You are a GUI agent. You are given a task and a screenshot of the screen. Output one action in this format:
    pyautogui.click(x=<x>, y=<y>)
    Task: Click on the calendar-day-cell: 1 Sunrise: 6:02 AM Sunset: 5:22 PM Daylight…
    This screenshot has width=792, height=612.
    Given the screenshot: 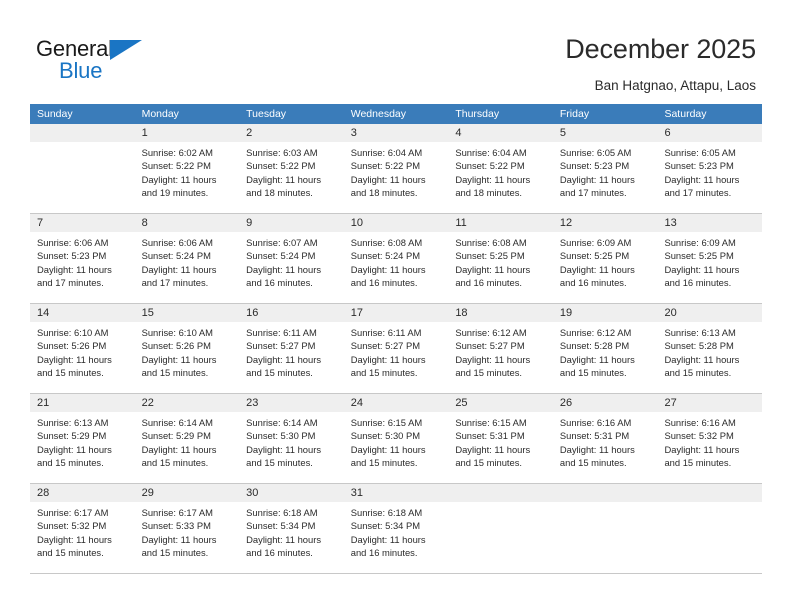 What is the action you would take?
    pyautogui.click(x=187, y=168)
    